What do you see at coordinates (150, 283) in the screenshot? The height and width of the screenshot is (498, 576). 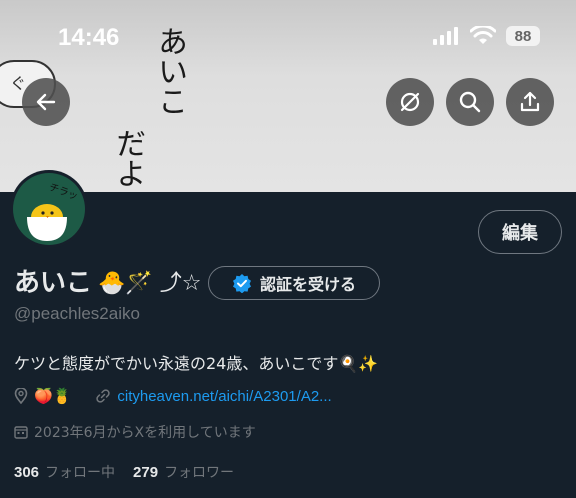 I see `name-emojis: 🐣🪄 ︎⤴︎☆` at bounding box center [150, 283].